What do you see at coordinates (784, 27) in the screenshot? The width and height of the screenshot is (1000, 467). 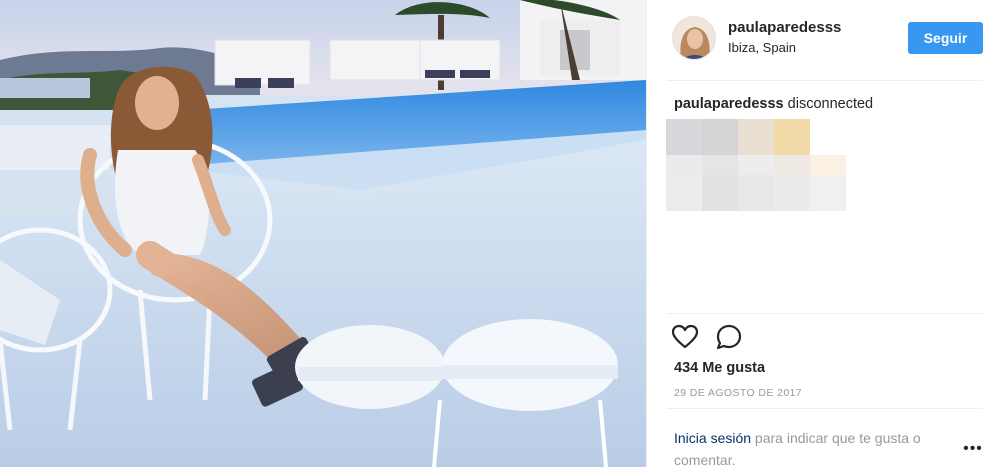 I see `username: paulaparedesss` at bounding box center [784, 27].